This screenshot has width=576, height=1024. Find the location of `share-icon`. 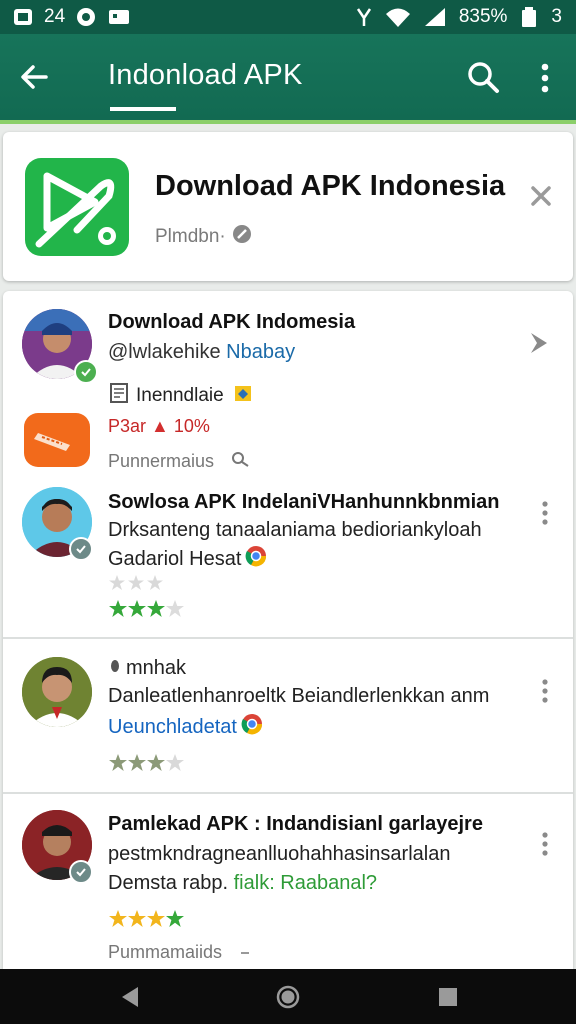

share-icon is located at coordinates (245, 952).